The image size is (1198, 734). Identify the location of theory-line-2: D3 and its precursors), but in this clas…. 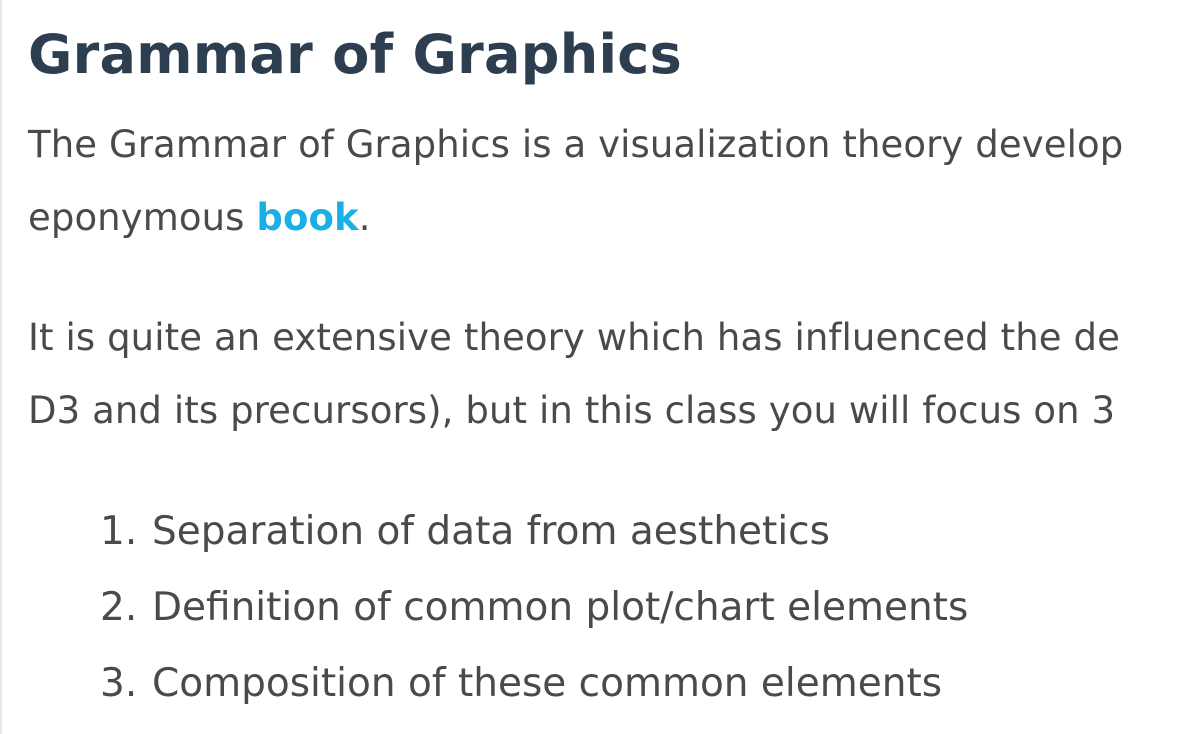
(572, 410).